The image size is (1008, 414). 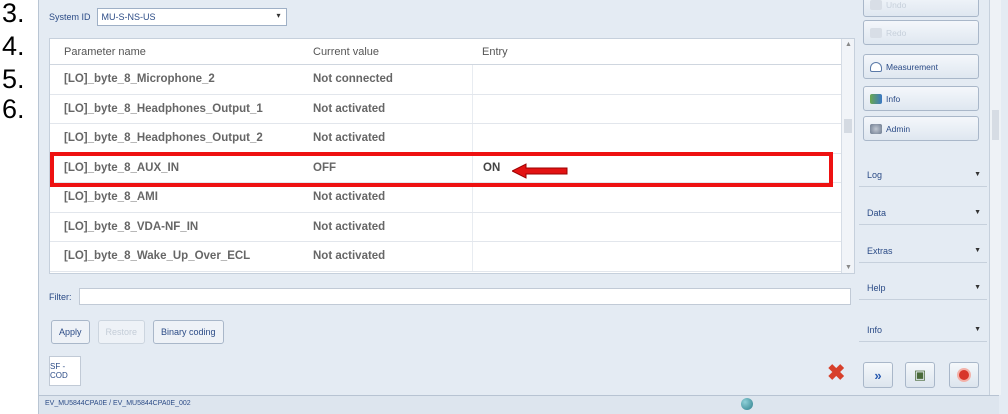 What do you see at coordinates (898, 128) in the screenshot?
I see `admin-label: Admin` at bounding box center [898, 128].